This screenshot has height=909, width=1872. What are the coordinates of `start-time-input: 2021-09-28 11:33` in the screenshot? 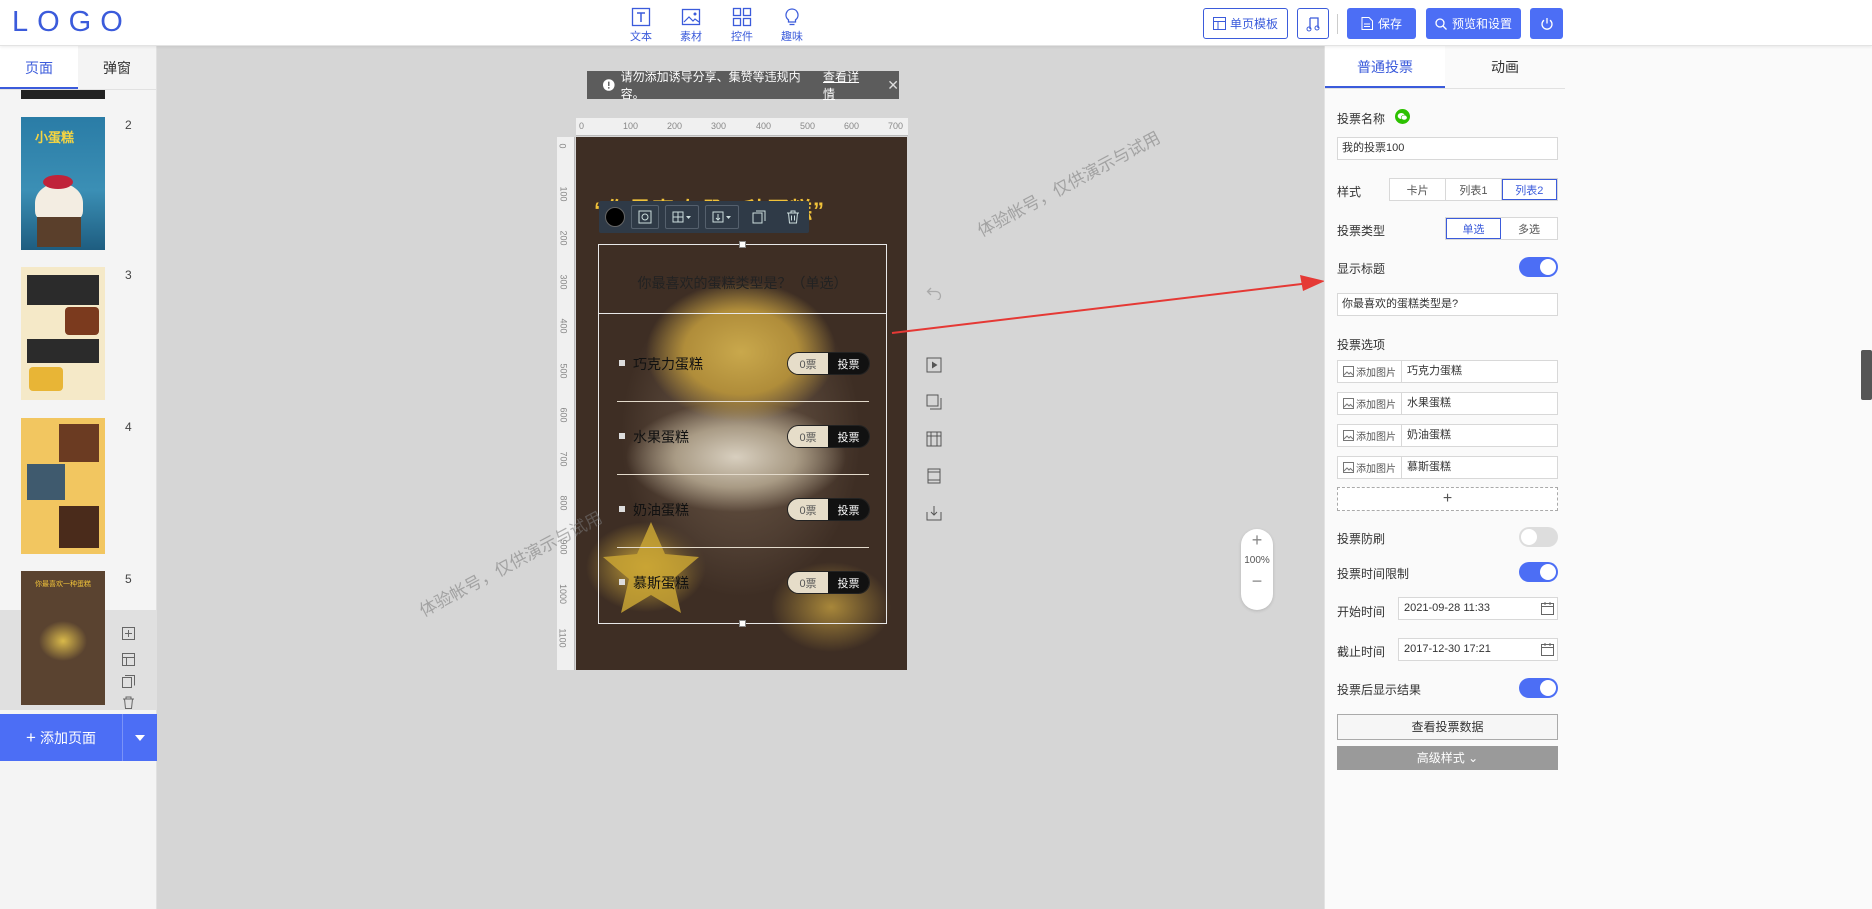 It's located at (1478, 608).